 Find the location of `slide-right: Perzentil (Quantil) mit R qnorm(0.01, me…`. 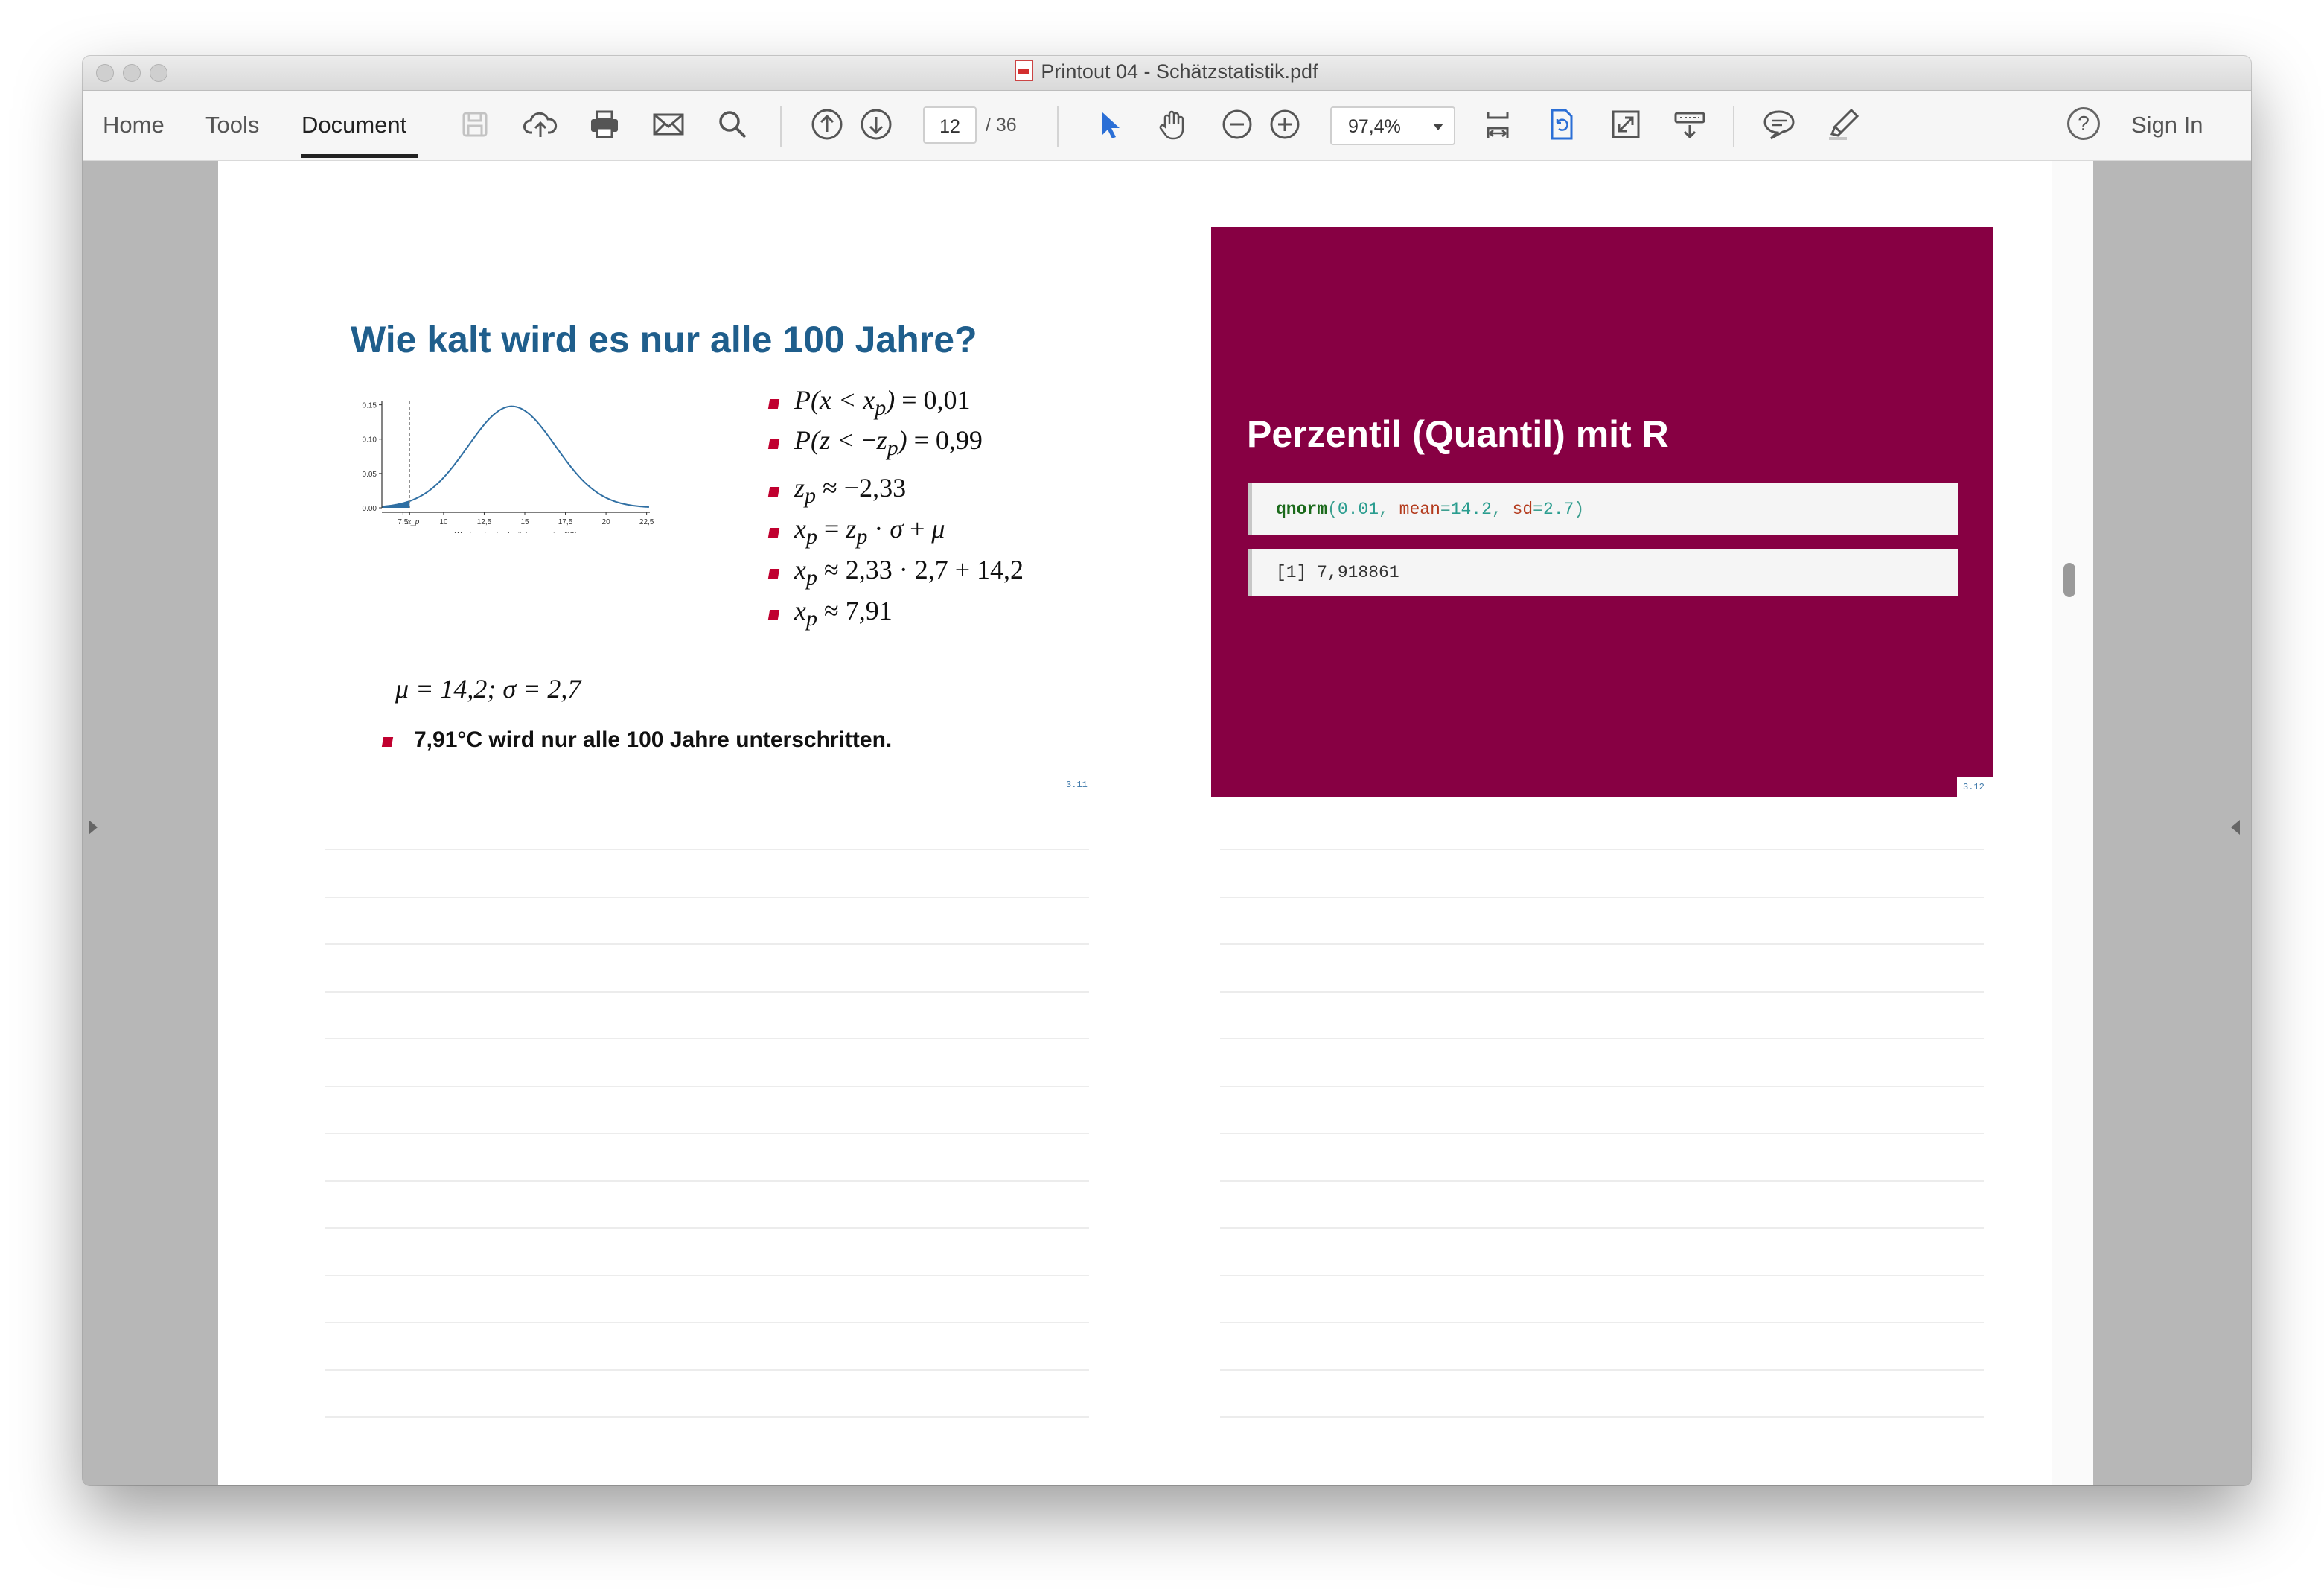

slide-right: Perzentil (Quantil) mit R qnorm(0.01, me… is located at coordinates (1602, 512).